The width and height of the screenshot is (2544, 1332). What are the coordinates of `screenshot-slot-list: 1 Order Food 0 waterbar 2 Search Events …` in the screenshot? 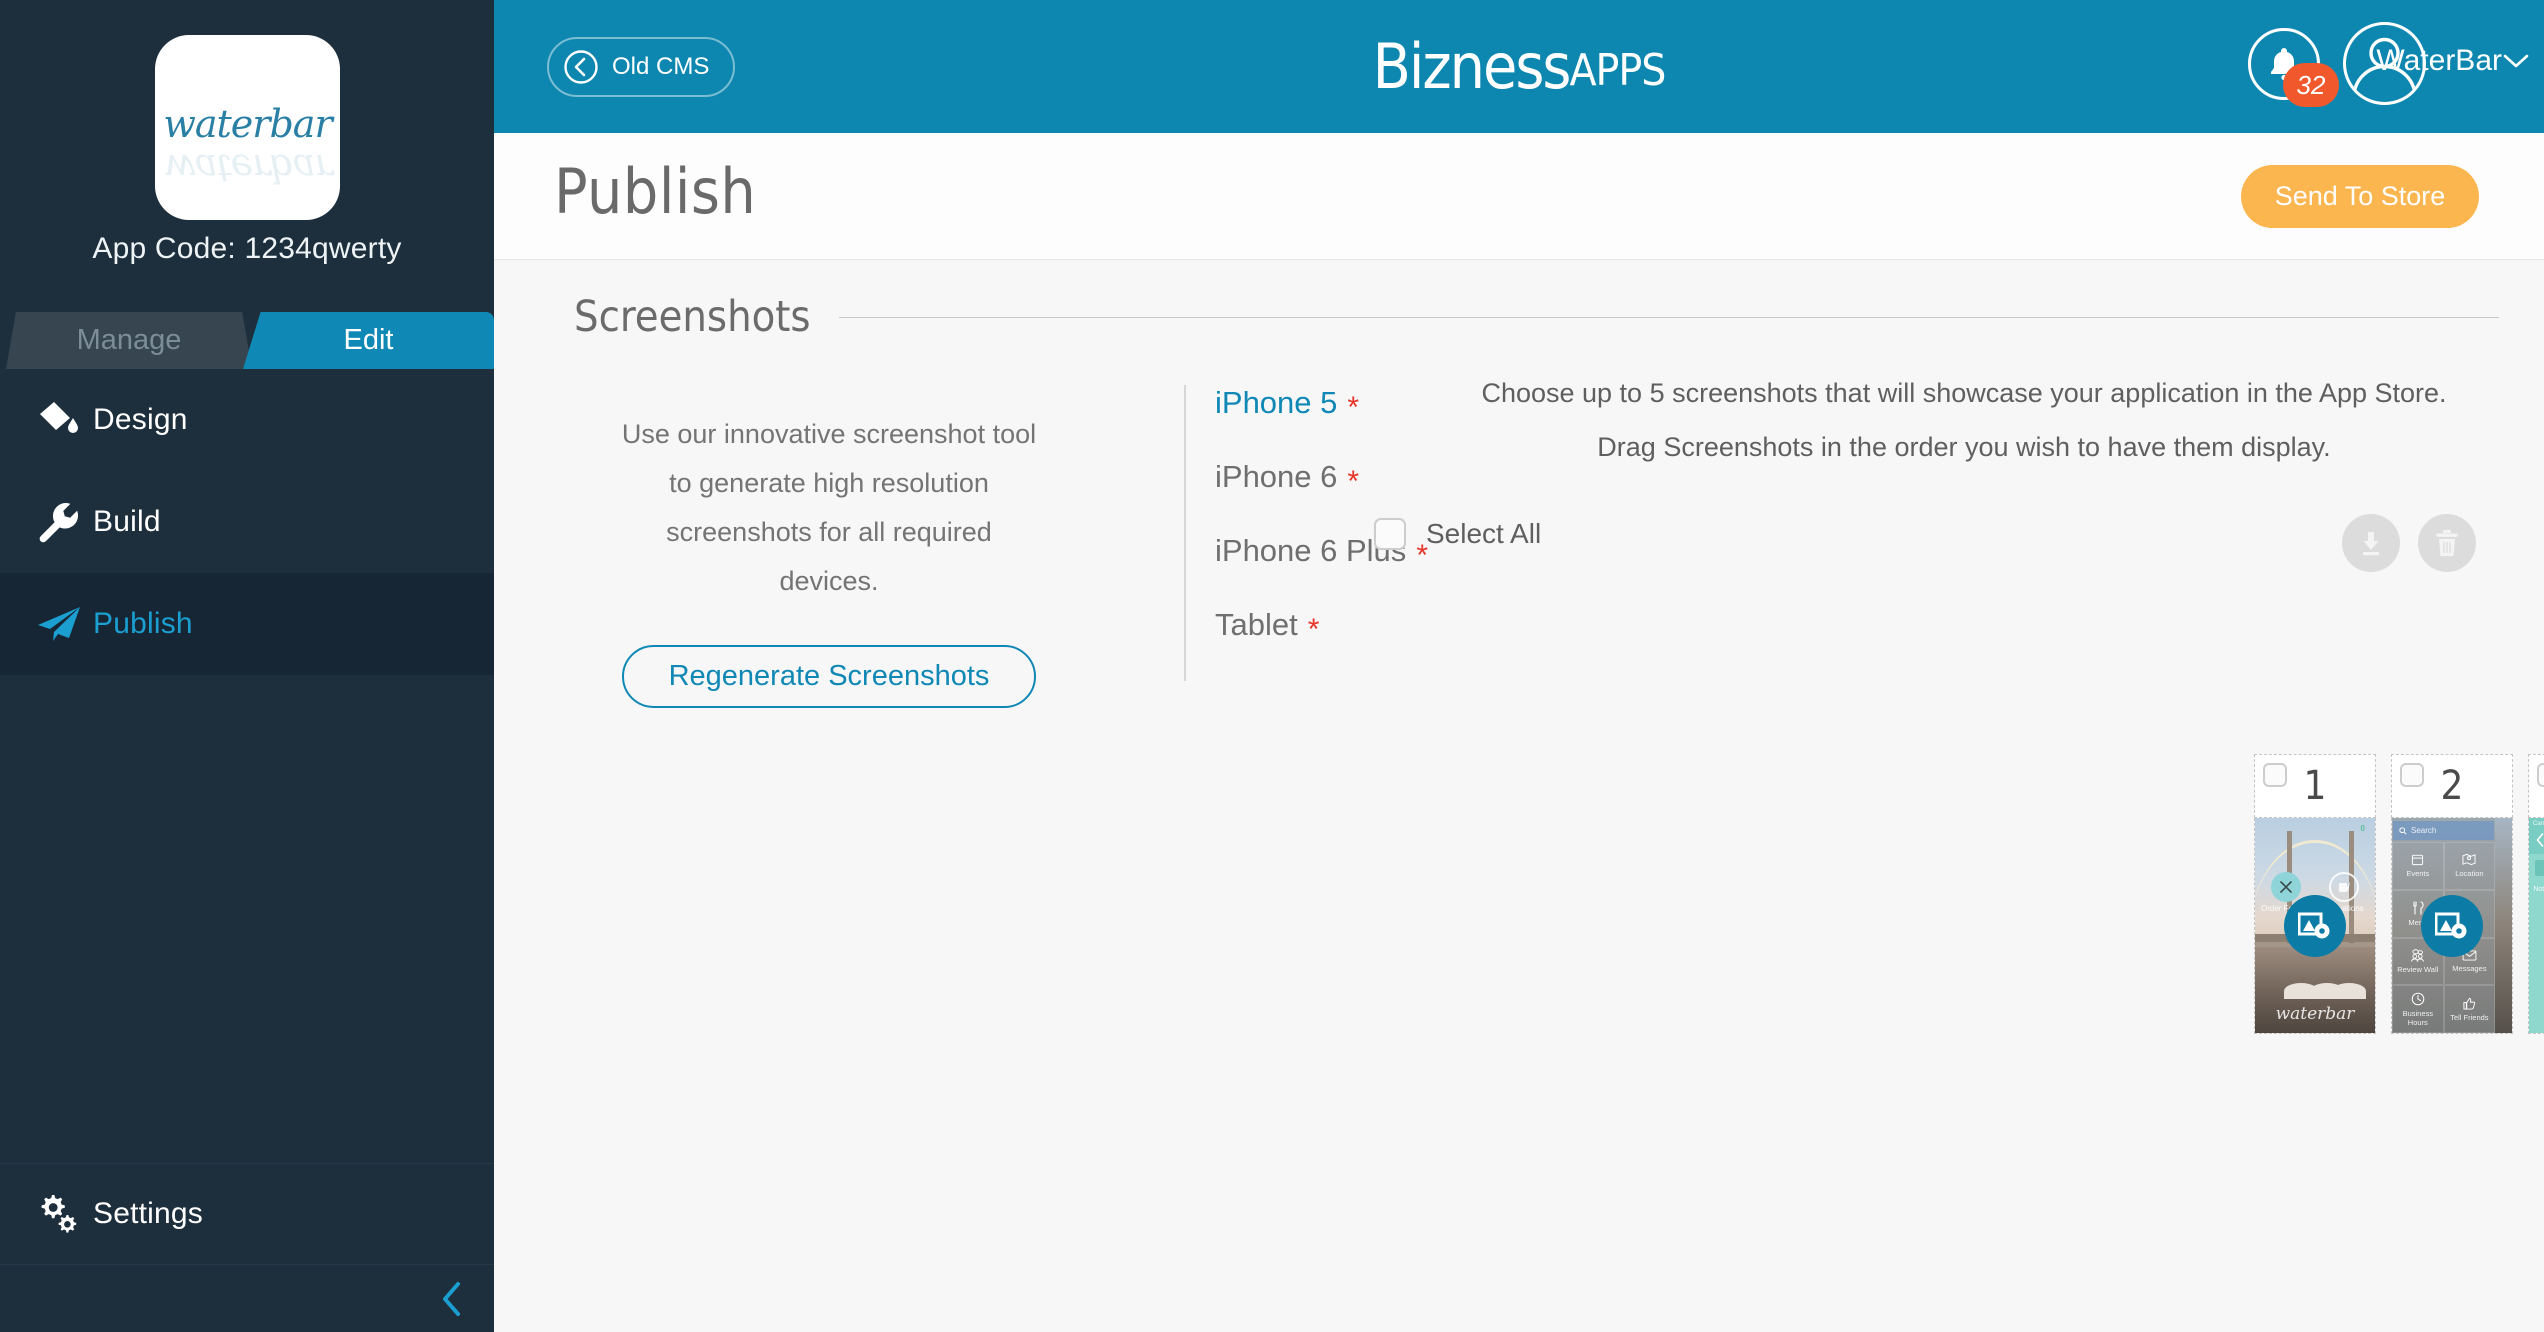 It's located at (2399, 894).